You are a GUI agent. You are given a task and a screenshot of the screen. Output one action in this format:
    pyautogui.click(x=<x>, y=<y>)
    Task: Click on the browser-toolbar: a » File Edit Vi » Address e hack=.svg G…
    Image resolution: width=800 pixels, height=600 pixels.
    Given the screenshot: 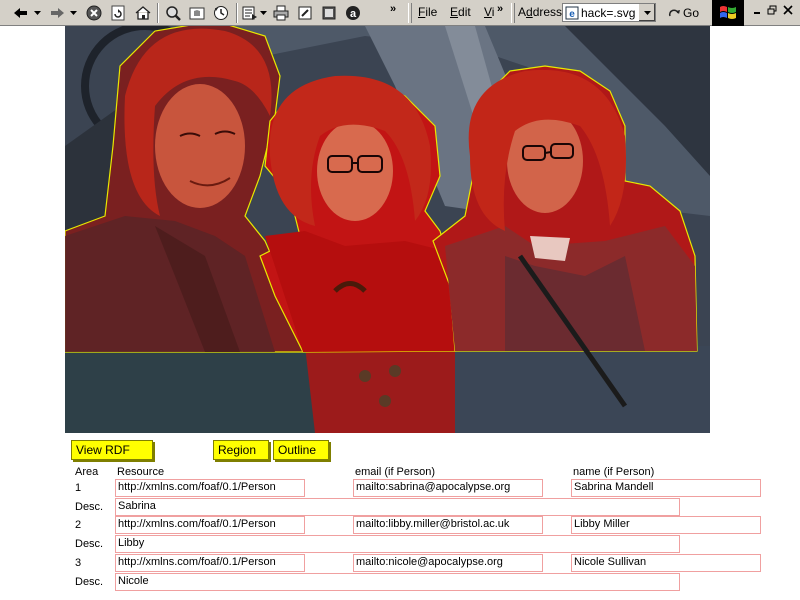 What is the action you would take?
    pyautogui.click(x=400, y=13)
    